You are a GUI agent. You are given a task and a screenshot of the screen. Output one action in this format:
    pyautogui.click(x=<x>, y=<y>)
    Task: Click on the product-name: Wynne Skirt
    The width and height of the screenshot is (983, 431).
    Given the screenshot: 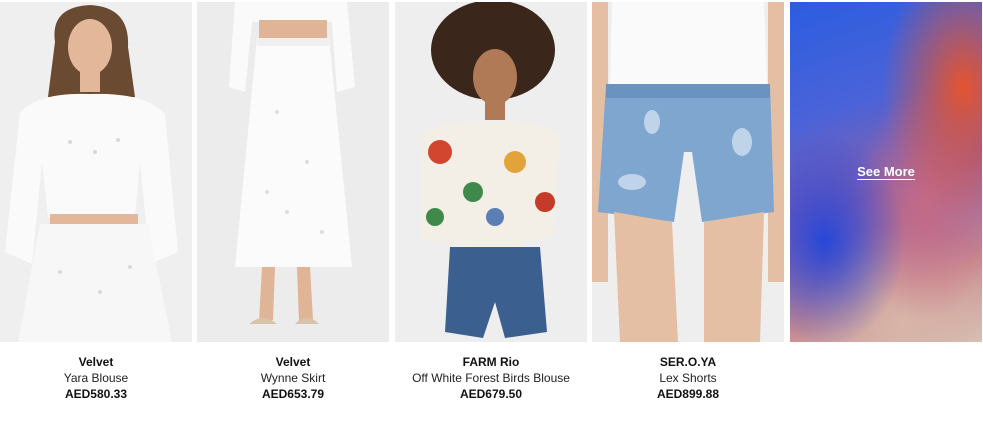 What is the action you would take?
    pyautogui.click(x=293, y=378)
    